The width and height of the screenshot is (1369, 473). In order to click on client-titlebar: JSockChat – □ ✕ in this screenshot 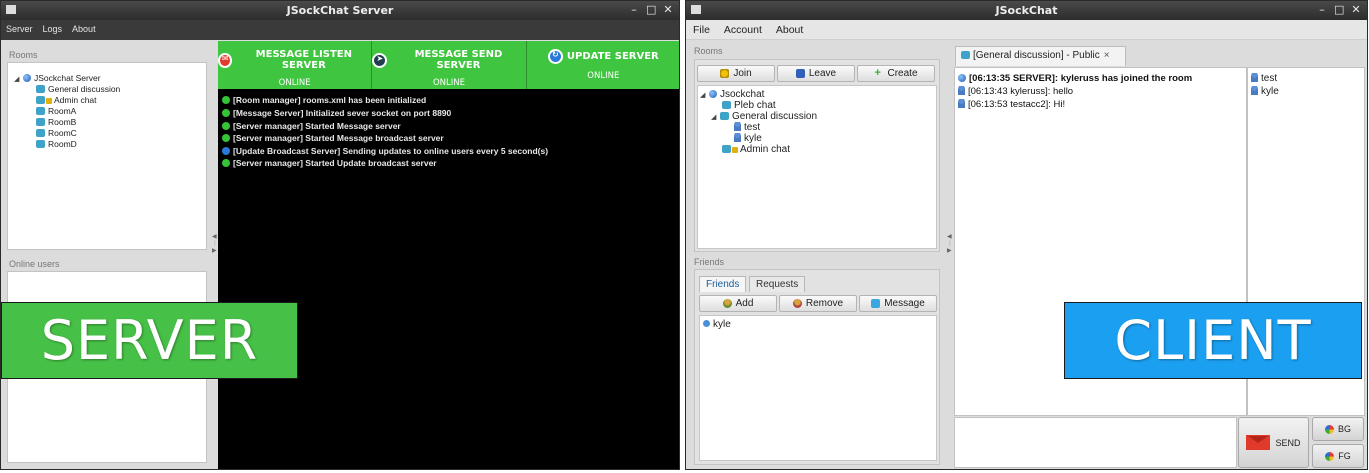, I will do `click(1026, 10)`.